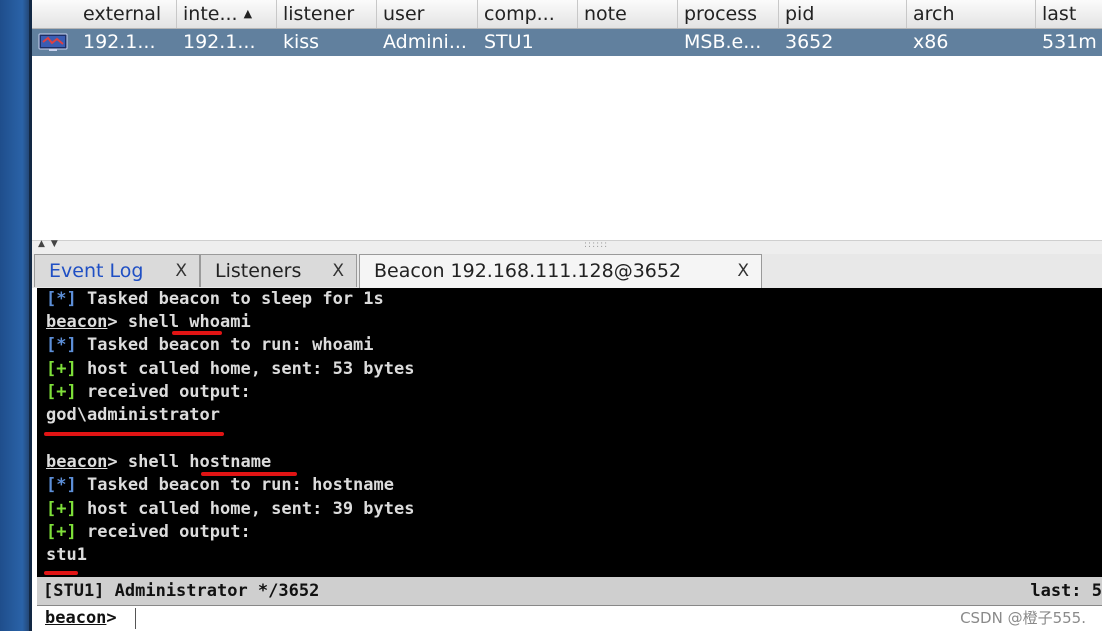  I want to click on column-header-arch: arch, so click(971, 14).